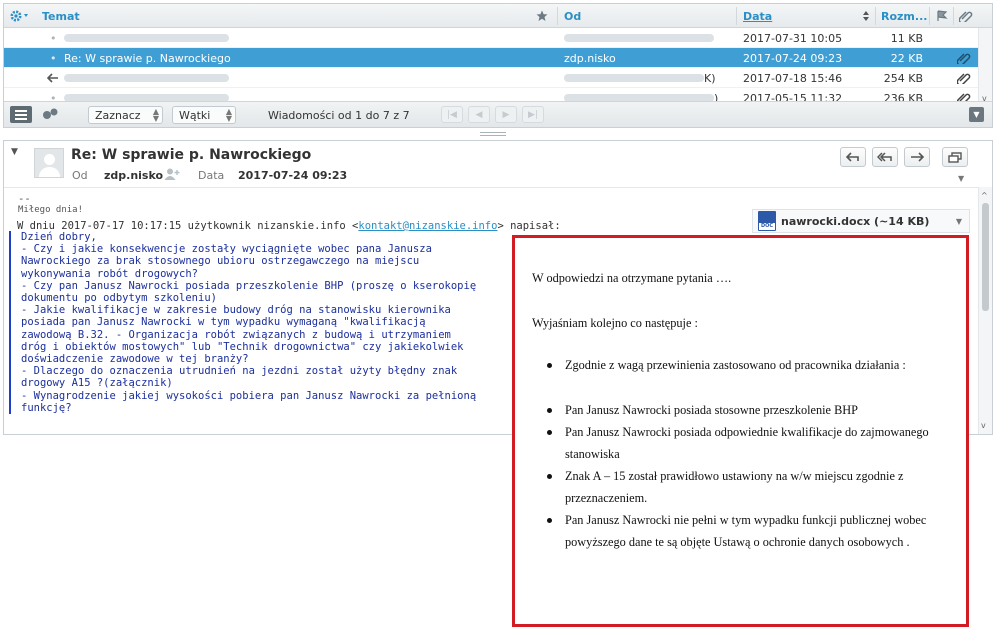 The height and width of the screenshot is (641, 1000). Describe the element at coordinates (632, 278) in the screenshot. I see `document-line-1: W odpowiedzi na otrzymane pytania ….` at that location.